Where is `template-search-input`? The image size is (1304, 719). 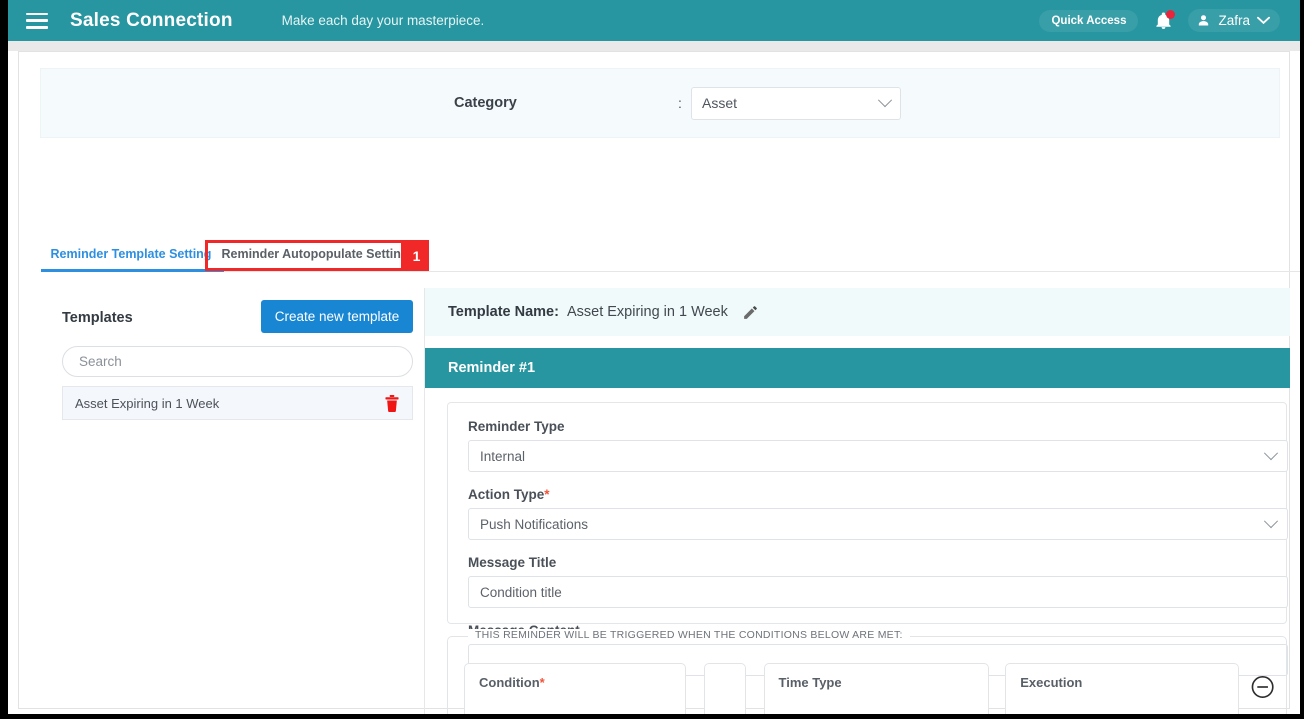 template-search-input is located at coordinates (237, 361).